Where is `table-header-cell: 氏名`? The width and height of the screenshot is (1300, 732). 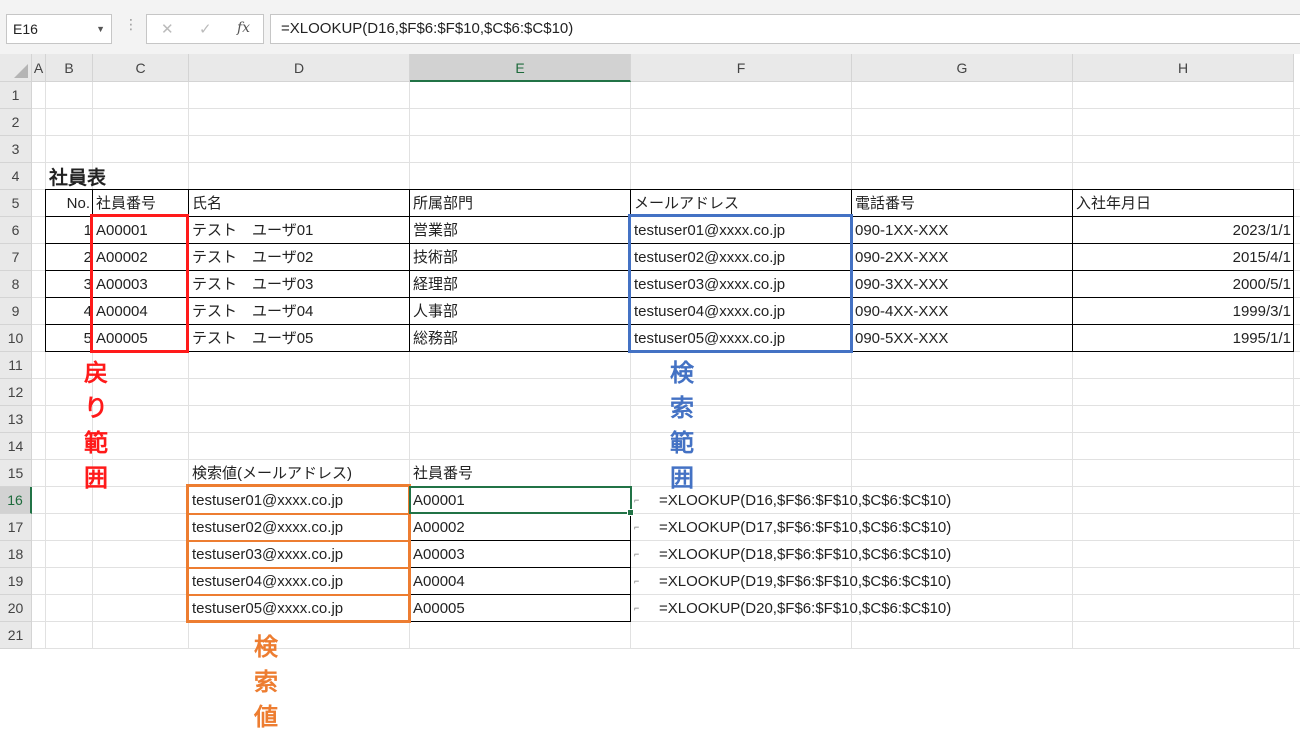
table-header-cell: 氏名 is located at coordinates (299, 203).